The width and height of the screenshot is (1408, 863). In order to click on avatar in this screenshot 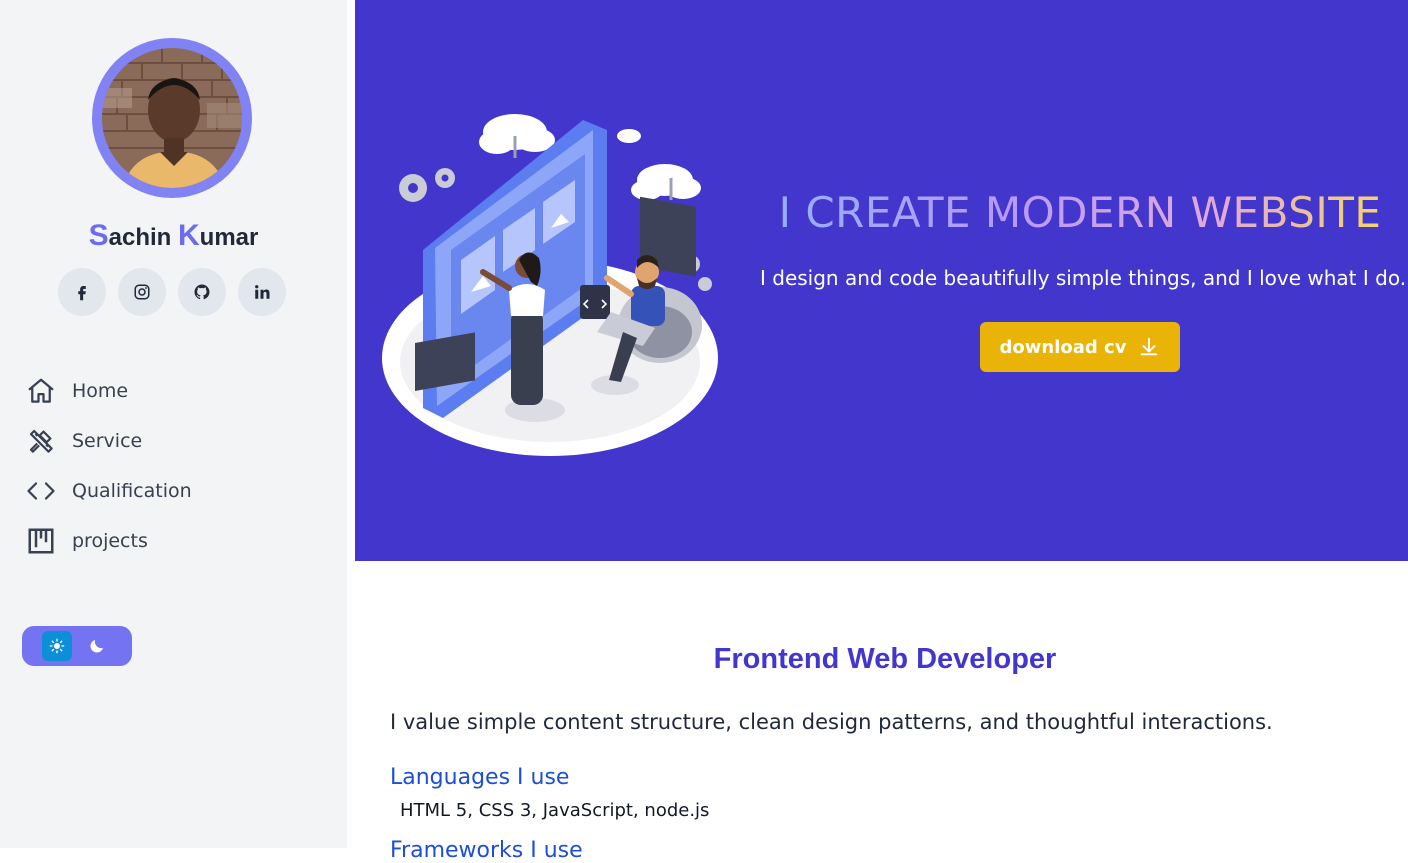, I will do `click(172, 118)`.